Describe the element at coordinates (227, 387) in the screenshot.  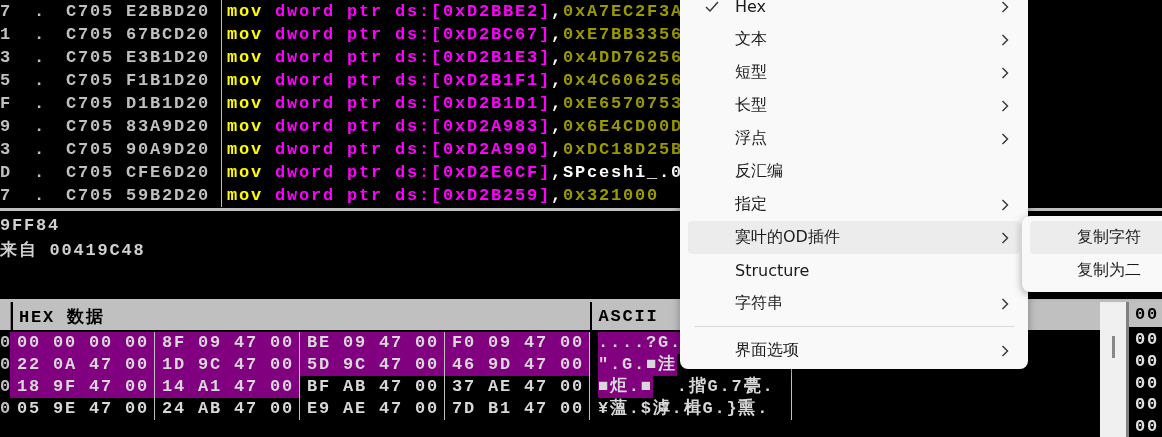
I see `hex-bytes: 14 A1 47 00` at that location.